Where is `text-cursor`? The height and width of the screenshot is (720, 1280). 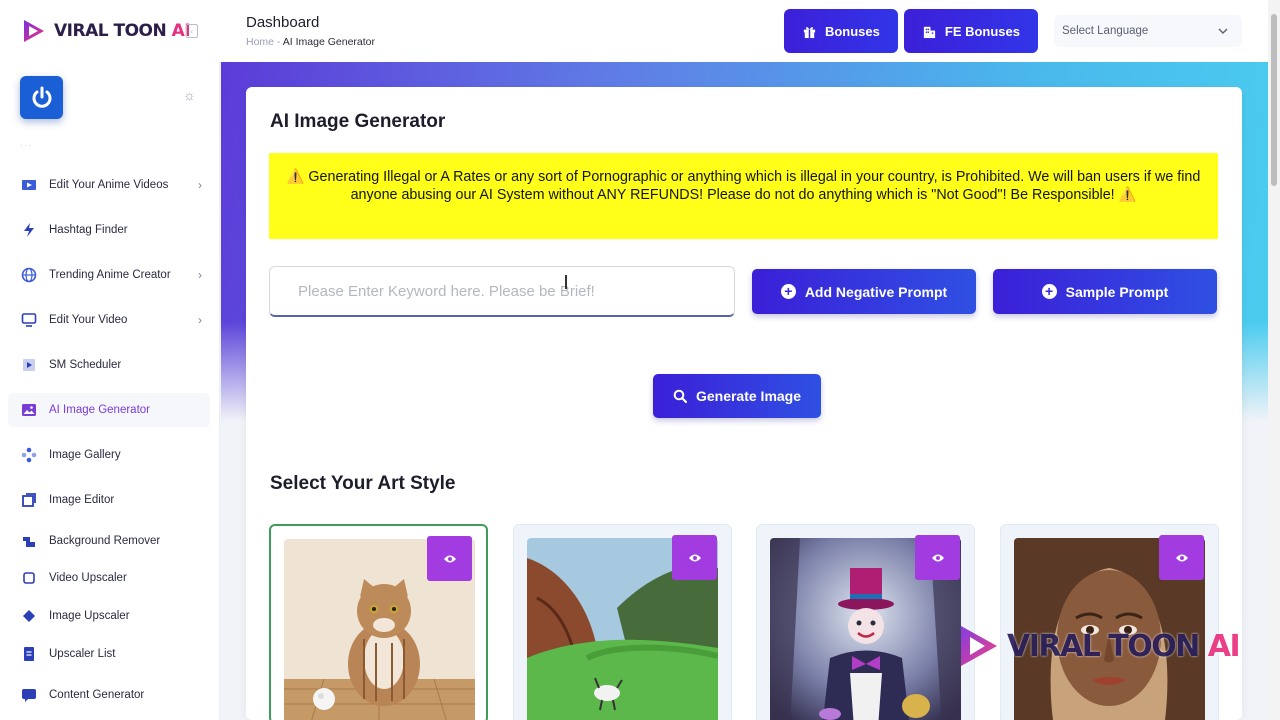
text-cursor is located at coordinates (566, 282).